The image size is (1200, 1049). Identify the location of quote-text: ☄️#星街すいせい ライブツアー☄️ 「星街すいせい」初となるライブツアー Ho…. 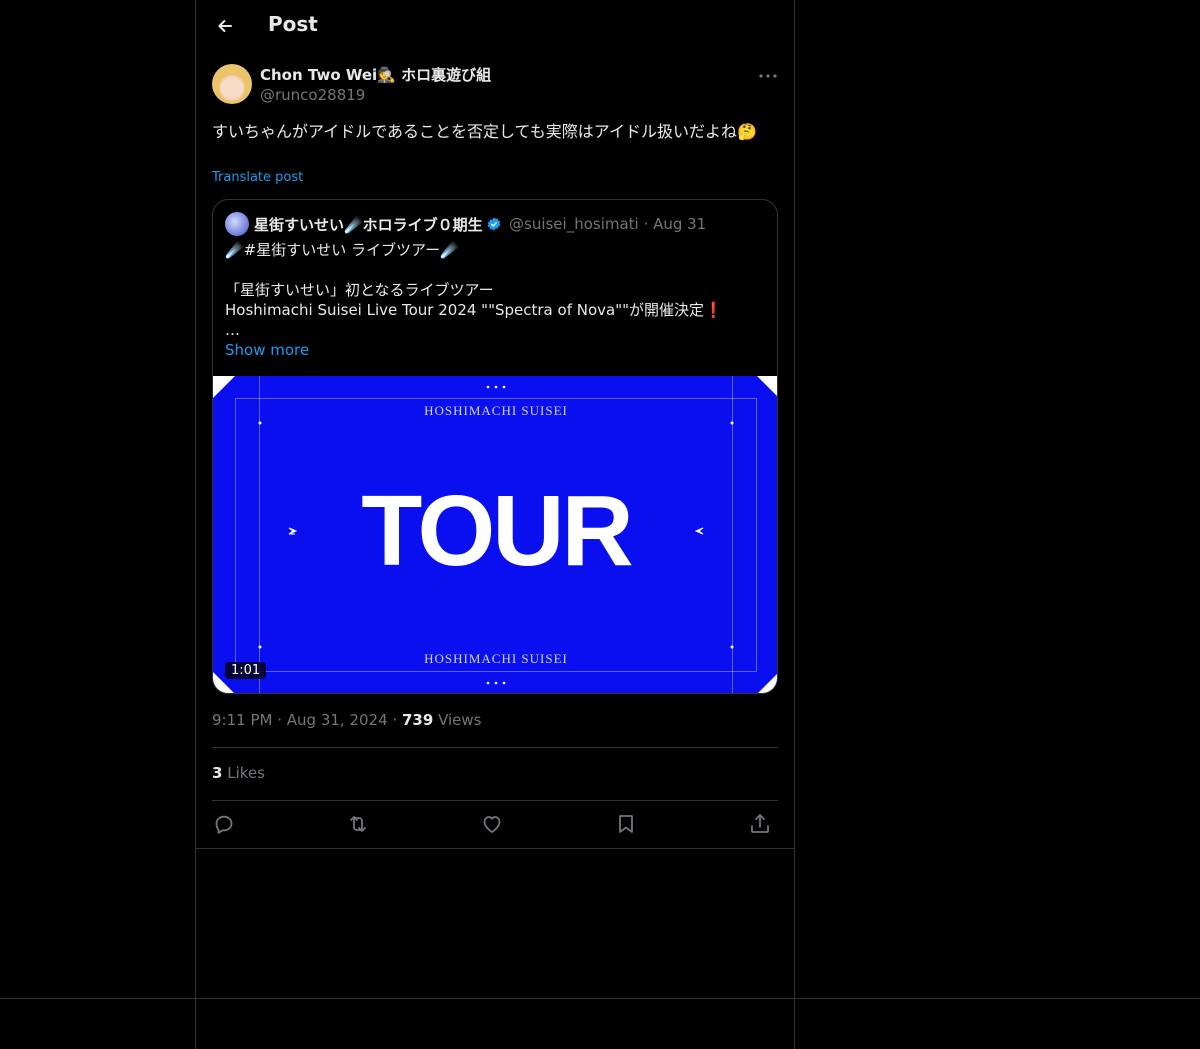
(474, 290).